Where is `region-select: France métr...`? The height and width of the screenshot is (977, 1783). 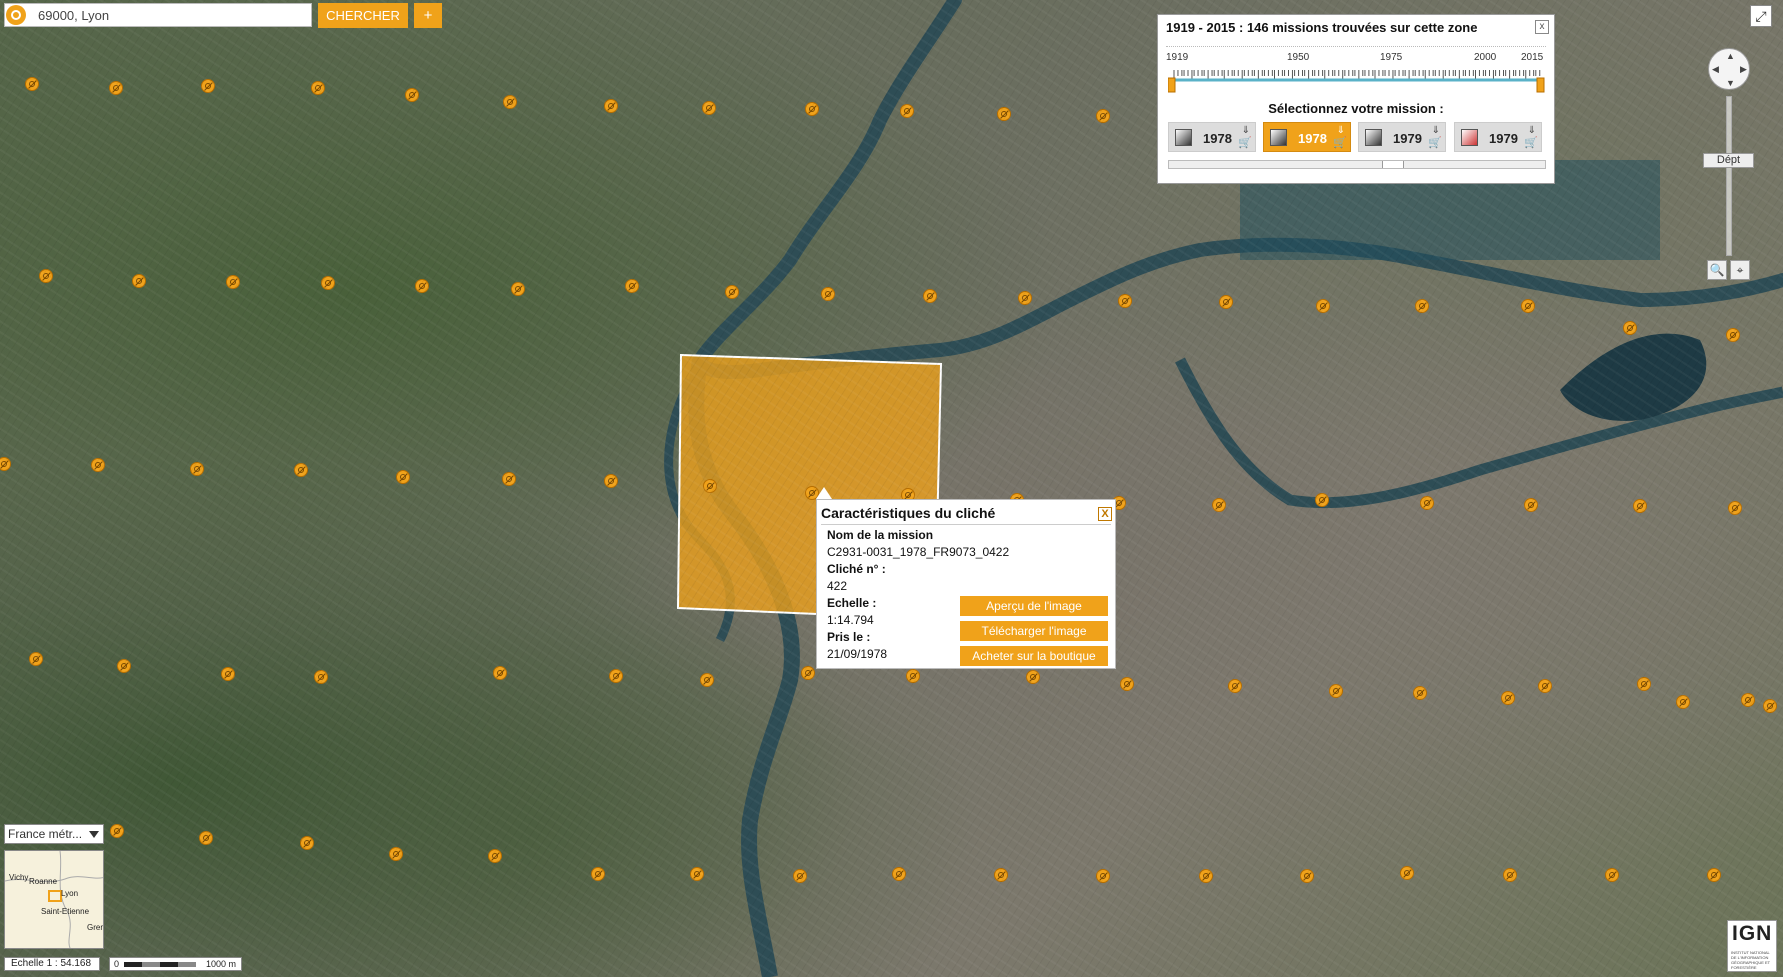 region-select: France métr... is located at coordinates (54, 834).